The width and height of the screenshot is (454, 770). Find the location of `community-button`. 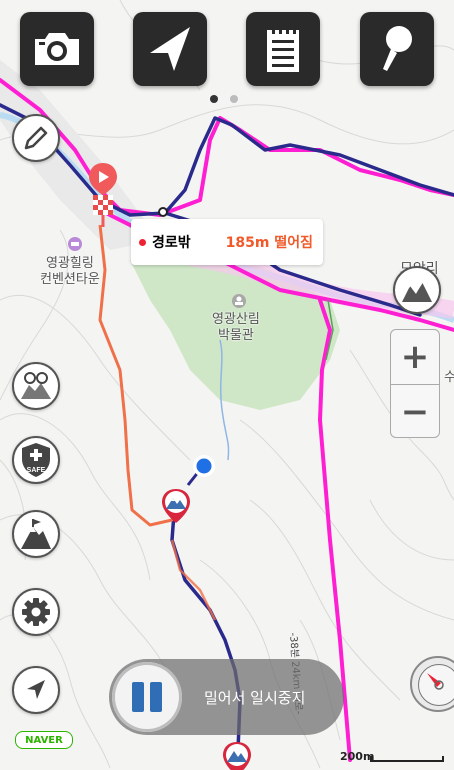

community-button is located at coordinates (36, 386).